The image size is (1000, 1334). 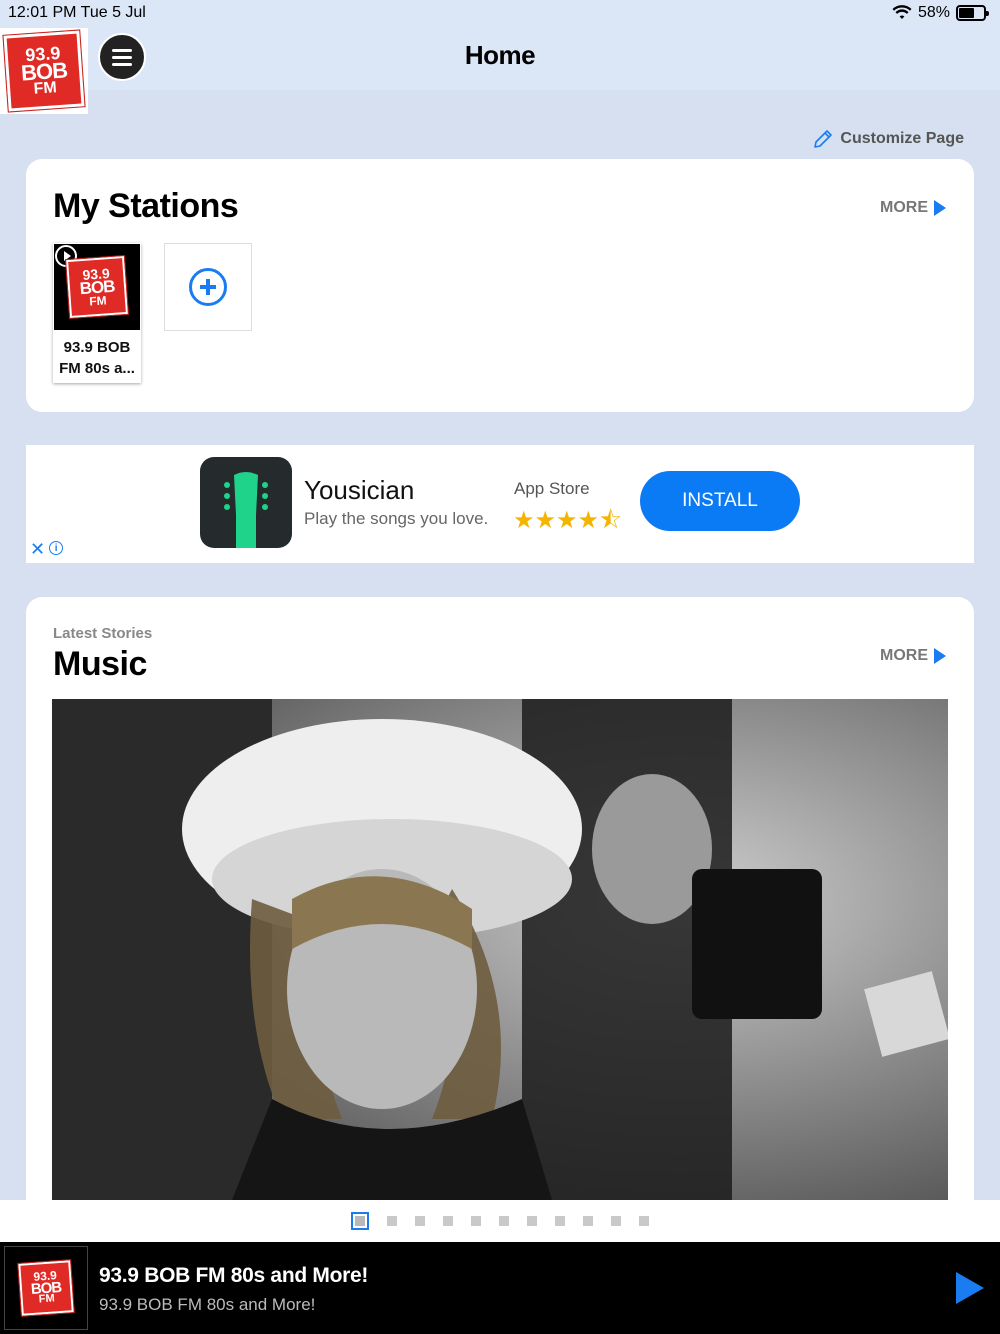 I want to click on story-pager, so click(x=500, y=1221).